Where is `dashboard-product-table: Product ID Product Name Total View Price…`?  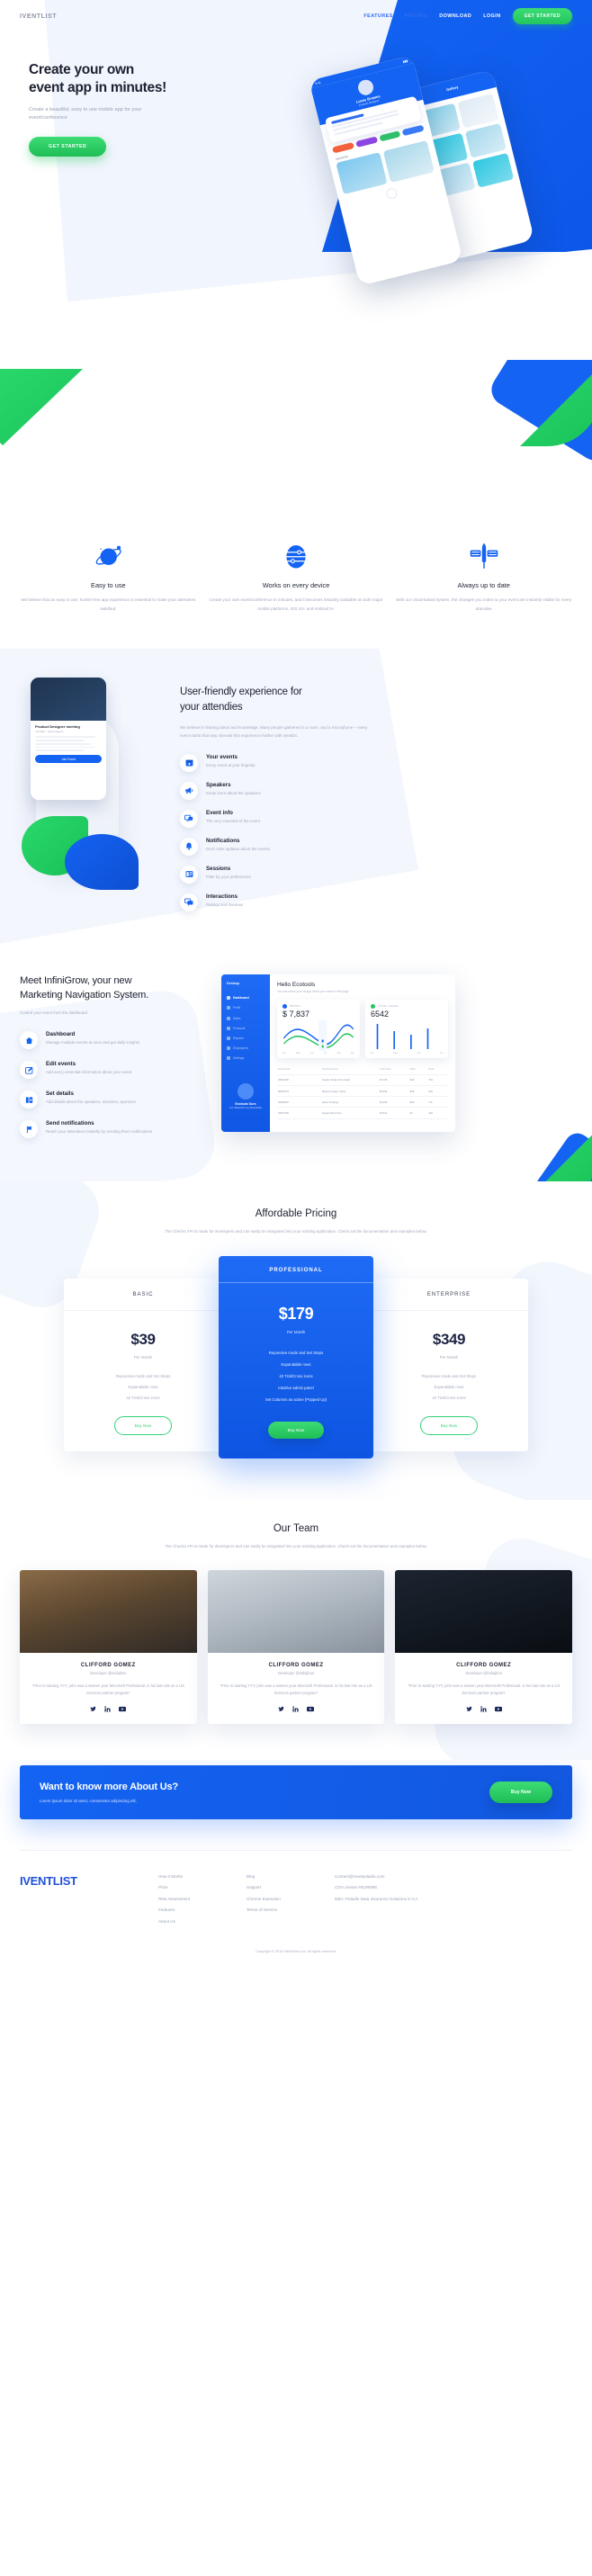
dashboard-product-table: Product ID Product Name Total View Price… is located at coordinates (362, 1091).